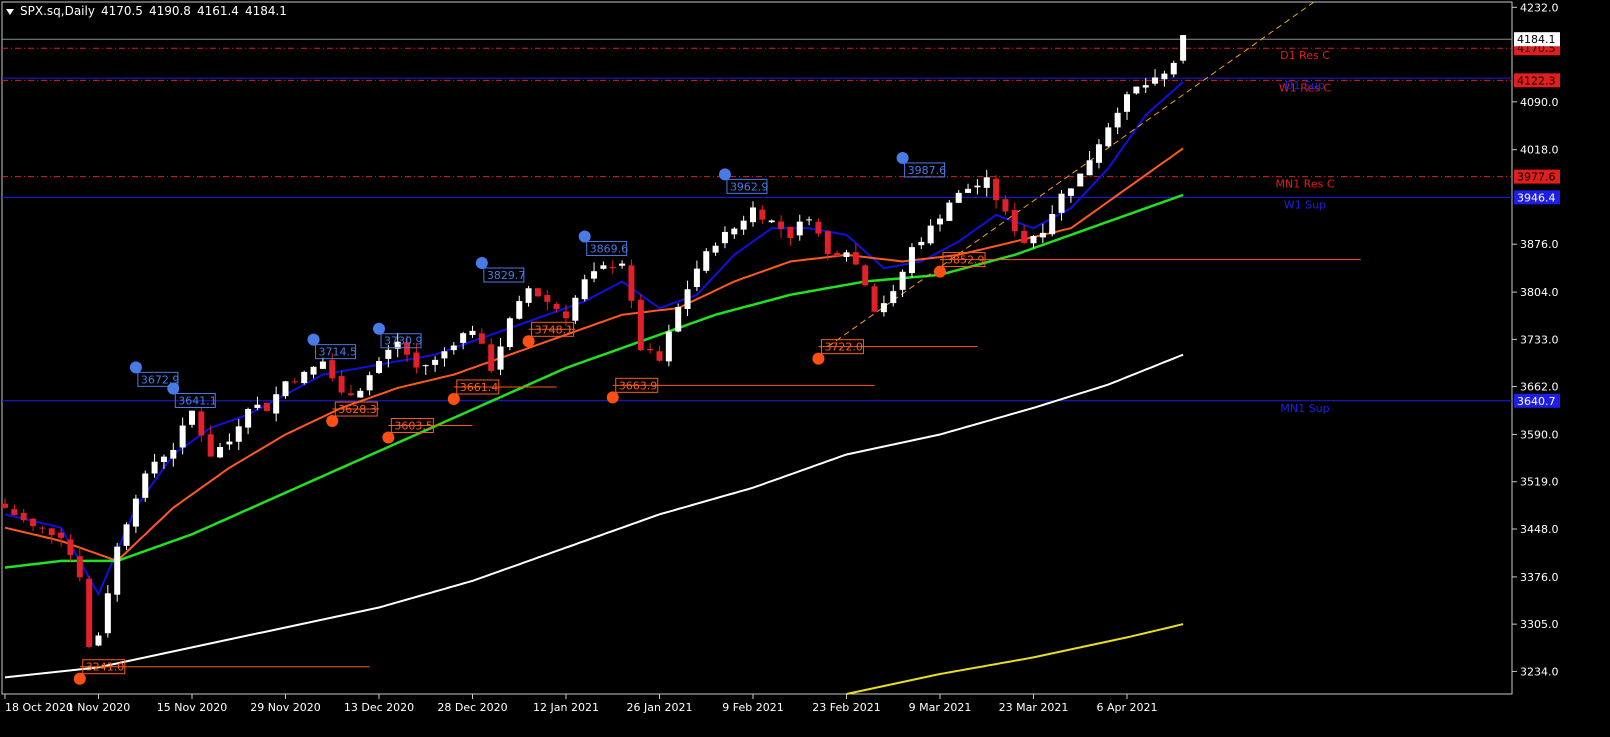 The height and width of the screenshot is (737, 1610). I want to click on chart-menu-icon, so click(10, 11).